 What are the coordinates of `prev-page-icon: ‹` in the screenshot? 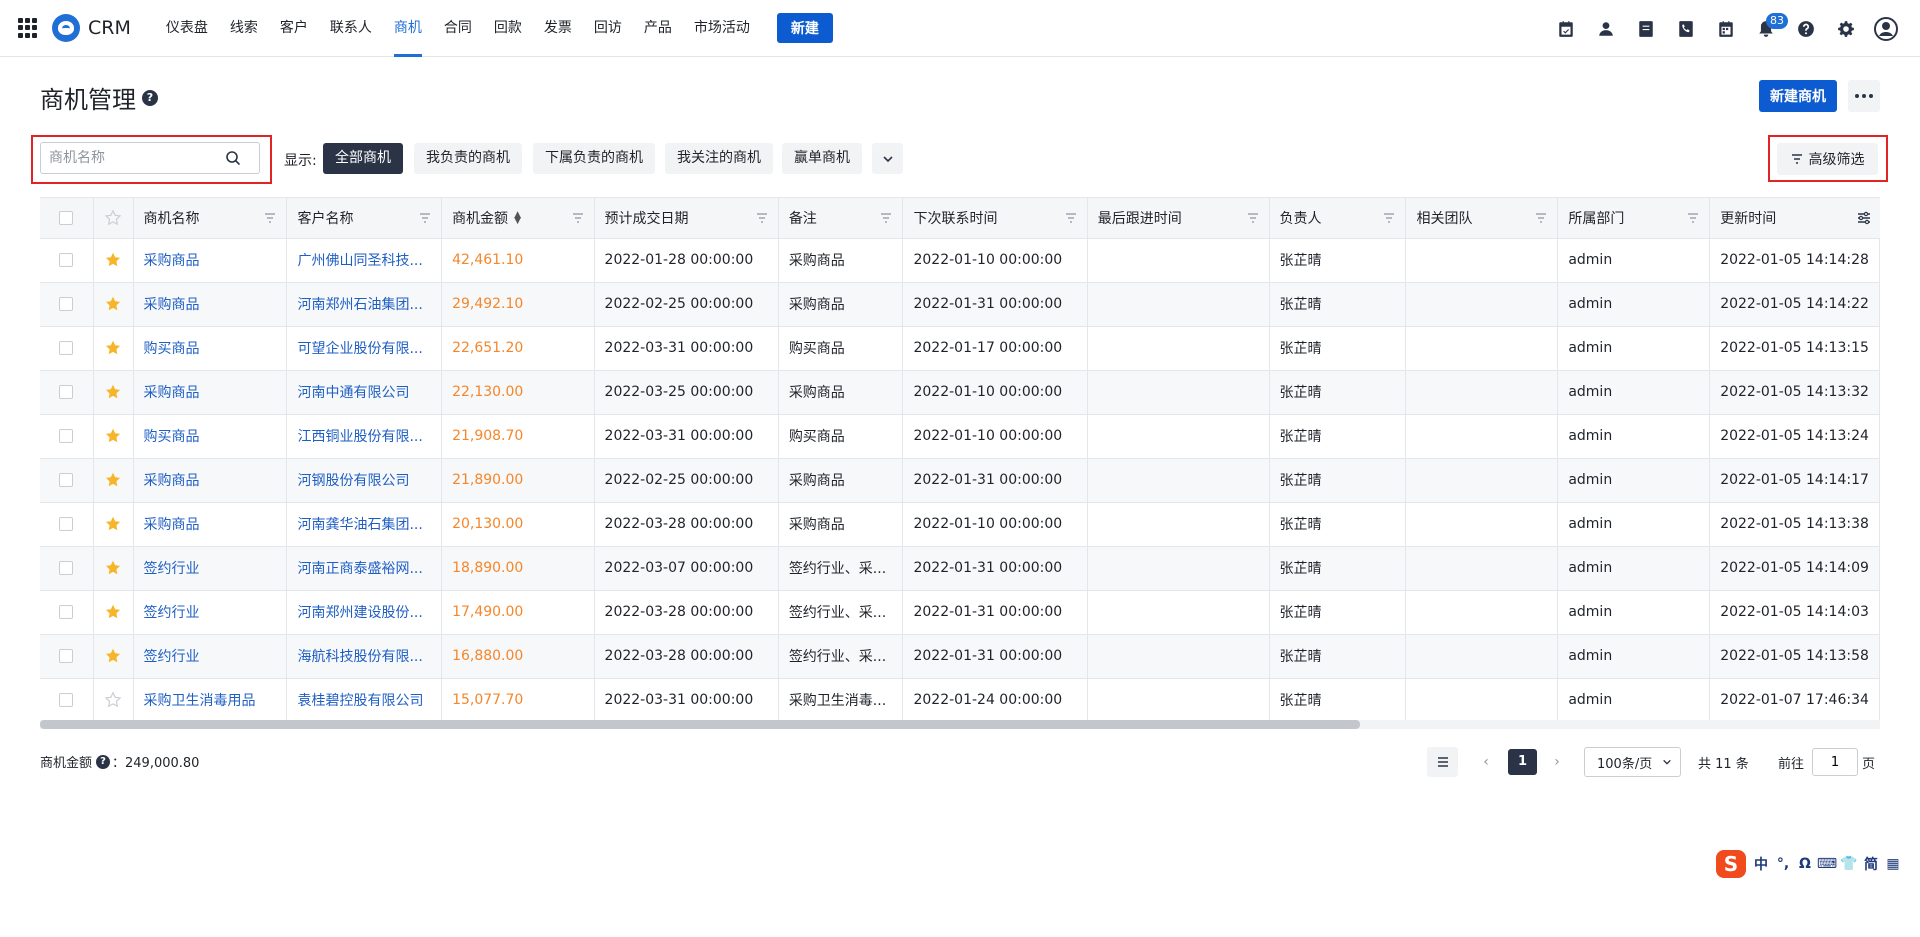 It's located at (1486, 762).